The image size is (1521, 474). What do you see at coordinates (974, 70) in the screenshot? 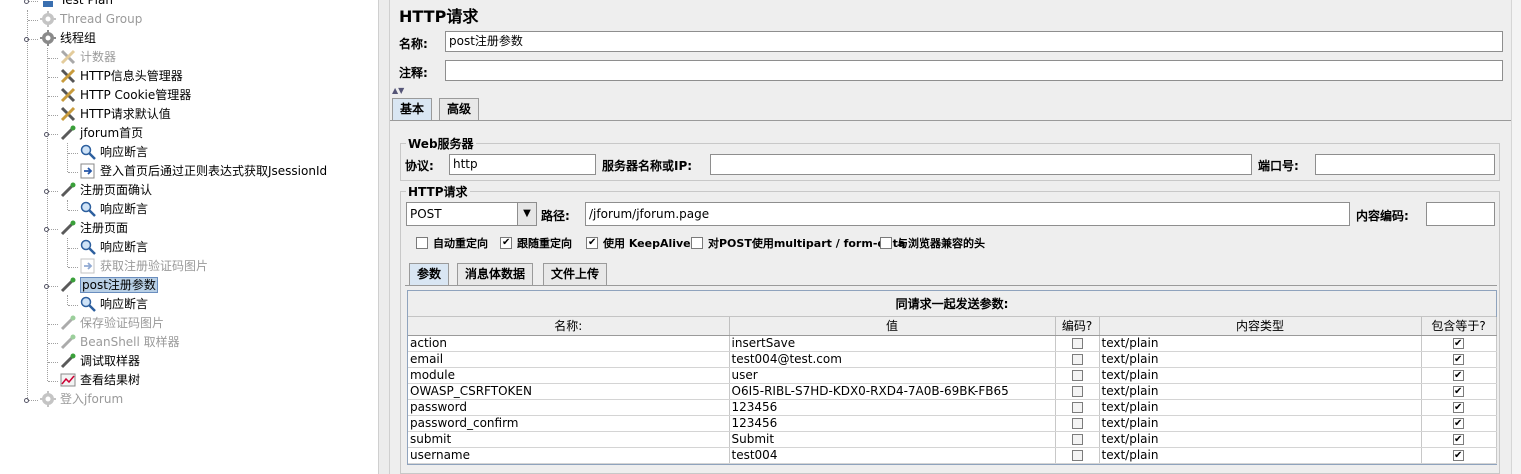
I see `comment-field` at bounding box center [974, 70].